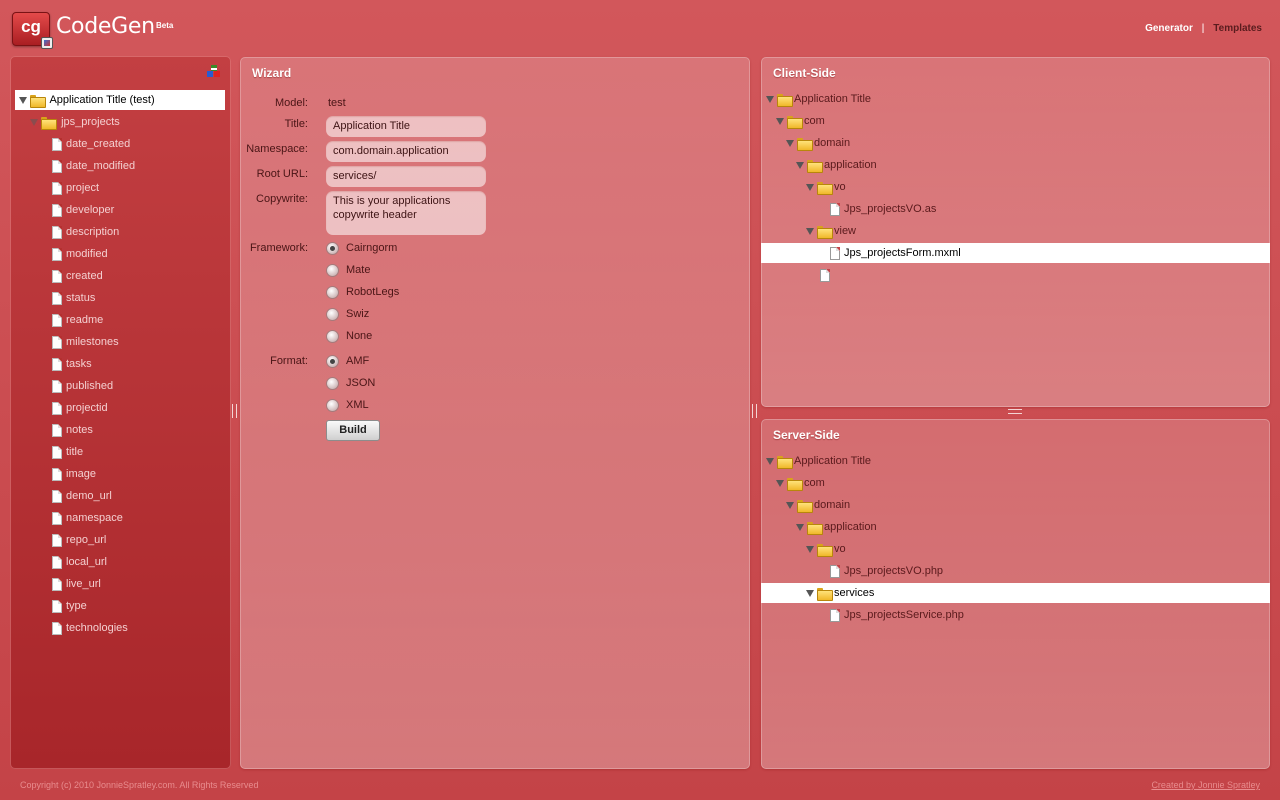  I want to click on model-field-item: notes, so click(72, 430).